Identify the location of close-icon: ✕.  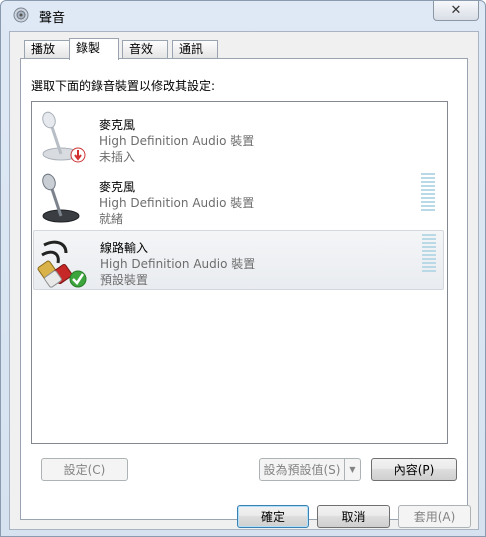
(456, 10).